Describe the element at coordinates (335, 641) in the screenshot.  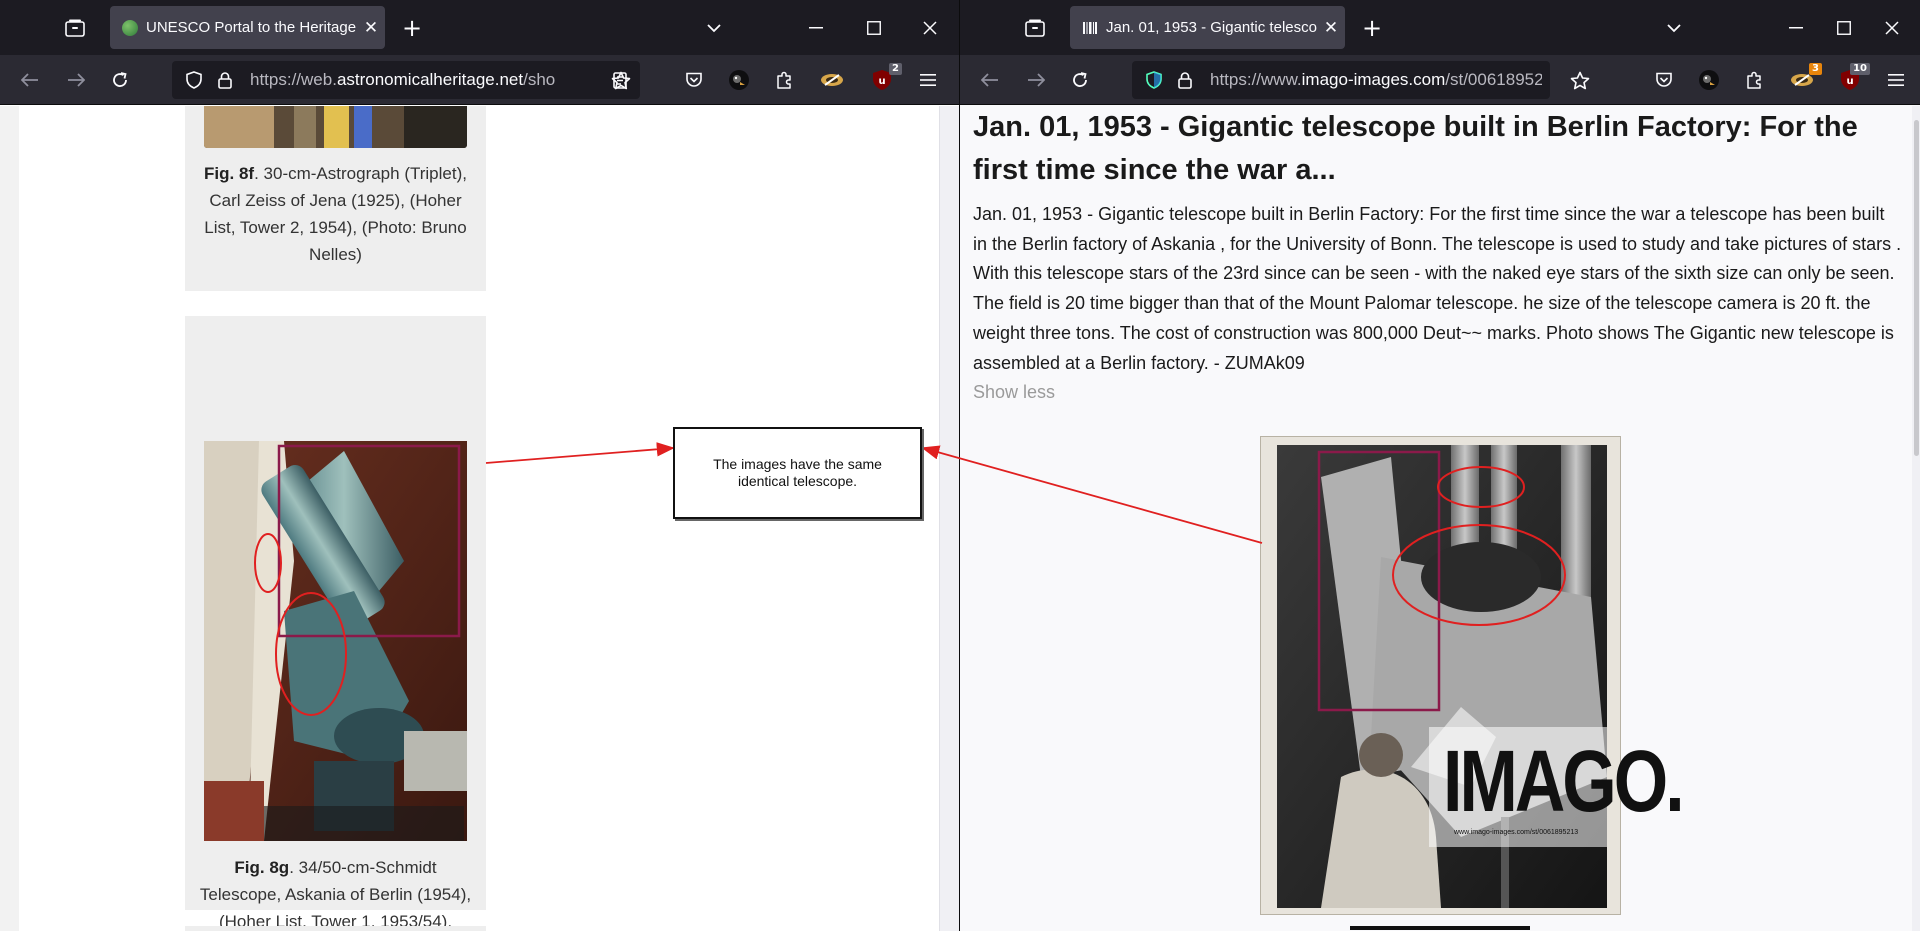
I see `schmidt-telescope-photo` at that location.